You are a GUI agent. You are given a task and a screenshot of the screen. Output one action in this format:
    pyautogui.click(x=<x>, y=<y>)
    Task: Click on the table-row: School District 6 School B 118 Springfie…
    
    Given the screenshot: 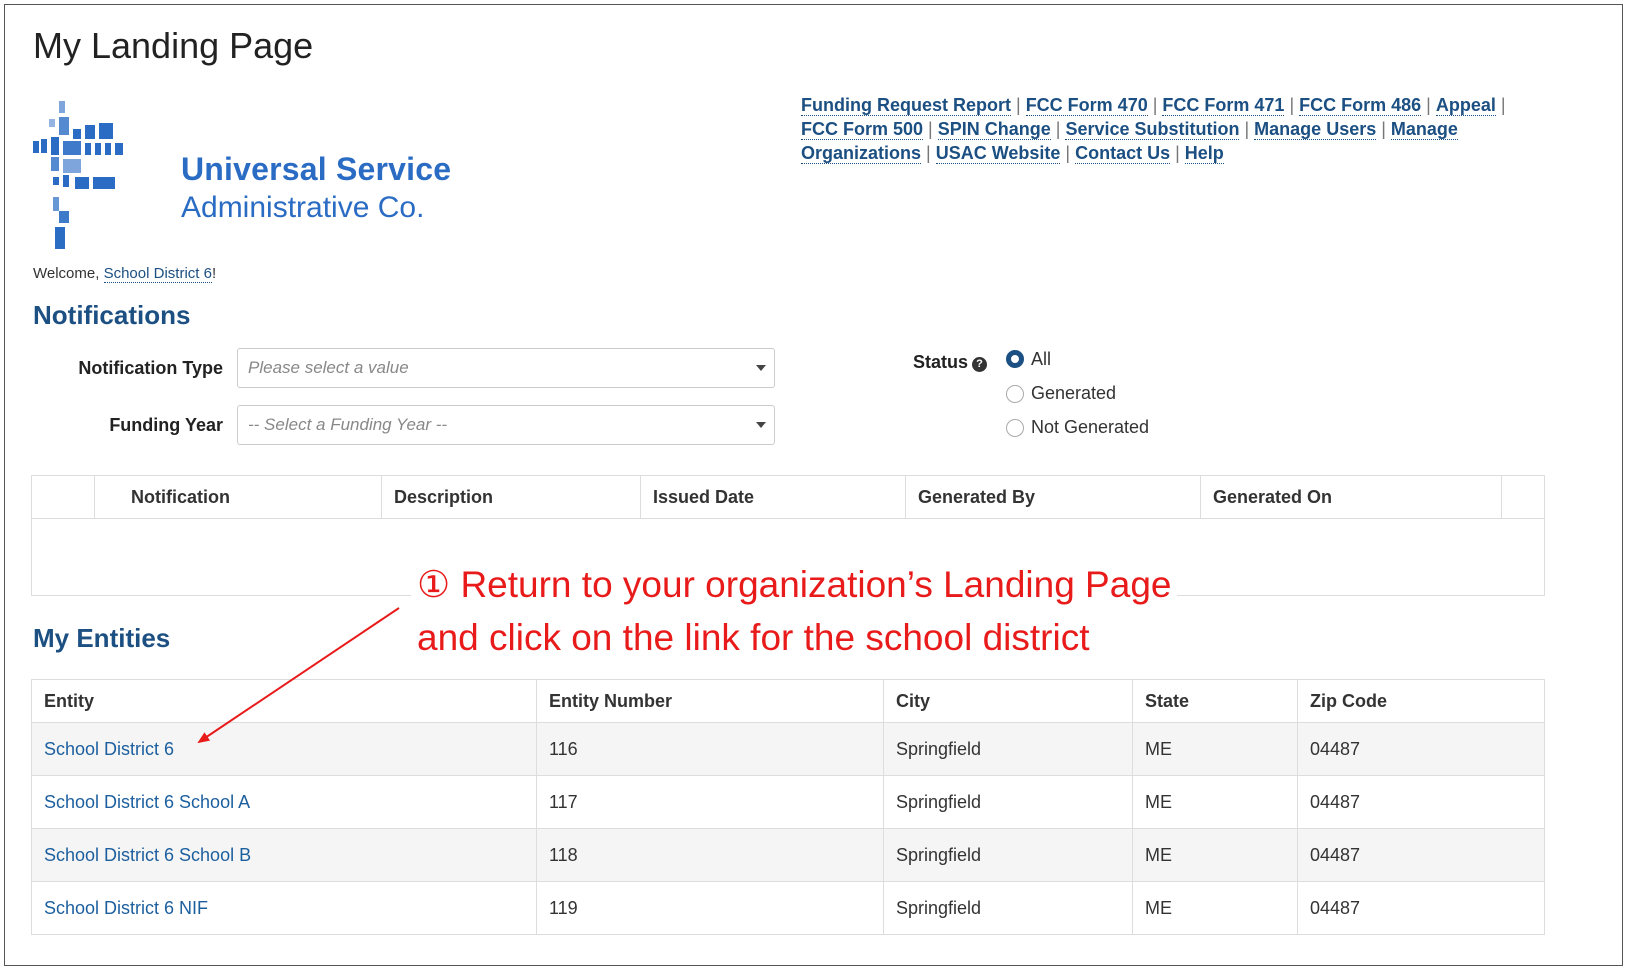 What is the action you would take?
    pyautogui.click(x=788, y=855)
    